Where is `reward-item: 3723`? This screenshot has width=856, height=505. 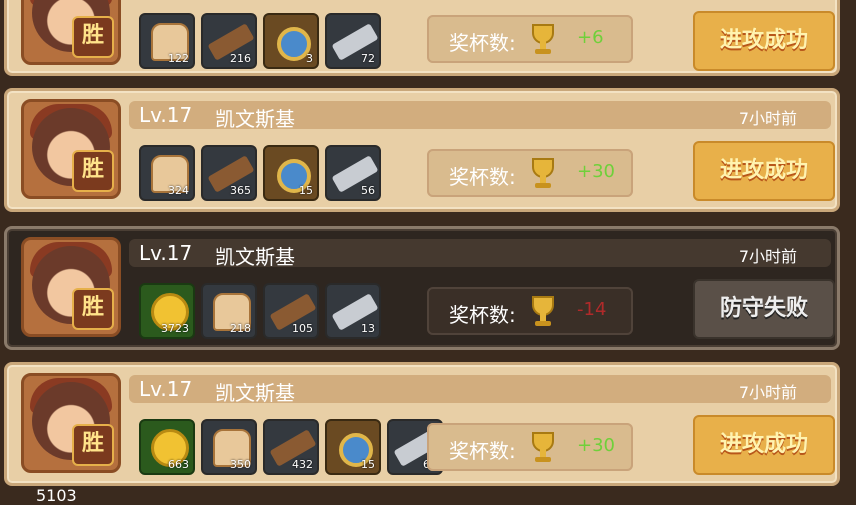 reward-item: 3723 is located at coordinates (167, 311).